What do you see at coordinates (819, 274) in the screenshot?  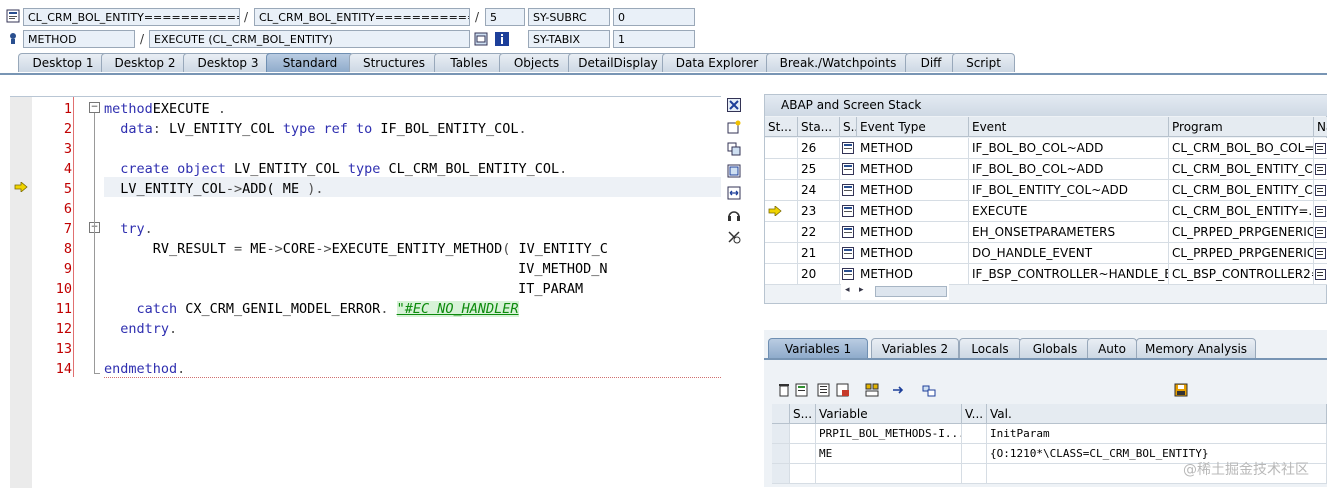 I see `stack-level: 20` at bounding box center [819, 274].